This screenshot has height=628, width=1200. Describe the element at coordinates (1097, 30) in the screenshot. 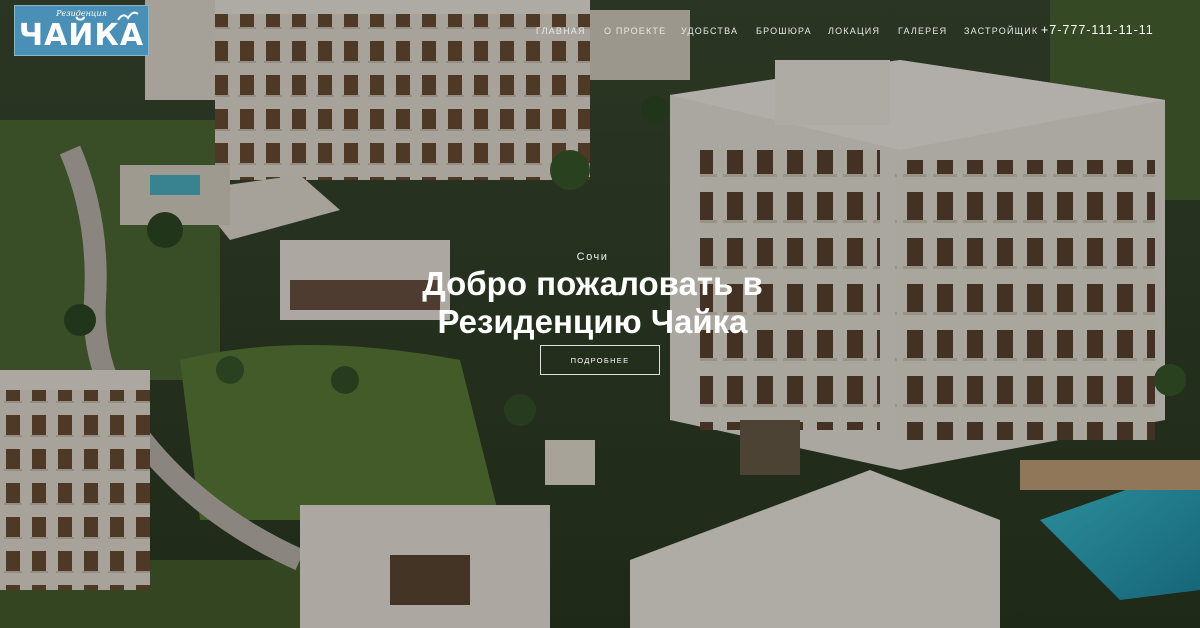

I see `phone-link: +7-777-111-11-11` at that location.